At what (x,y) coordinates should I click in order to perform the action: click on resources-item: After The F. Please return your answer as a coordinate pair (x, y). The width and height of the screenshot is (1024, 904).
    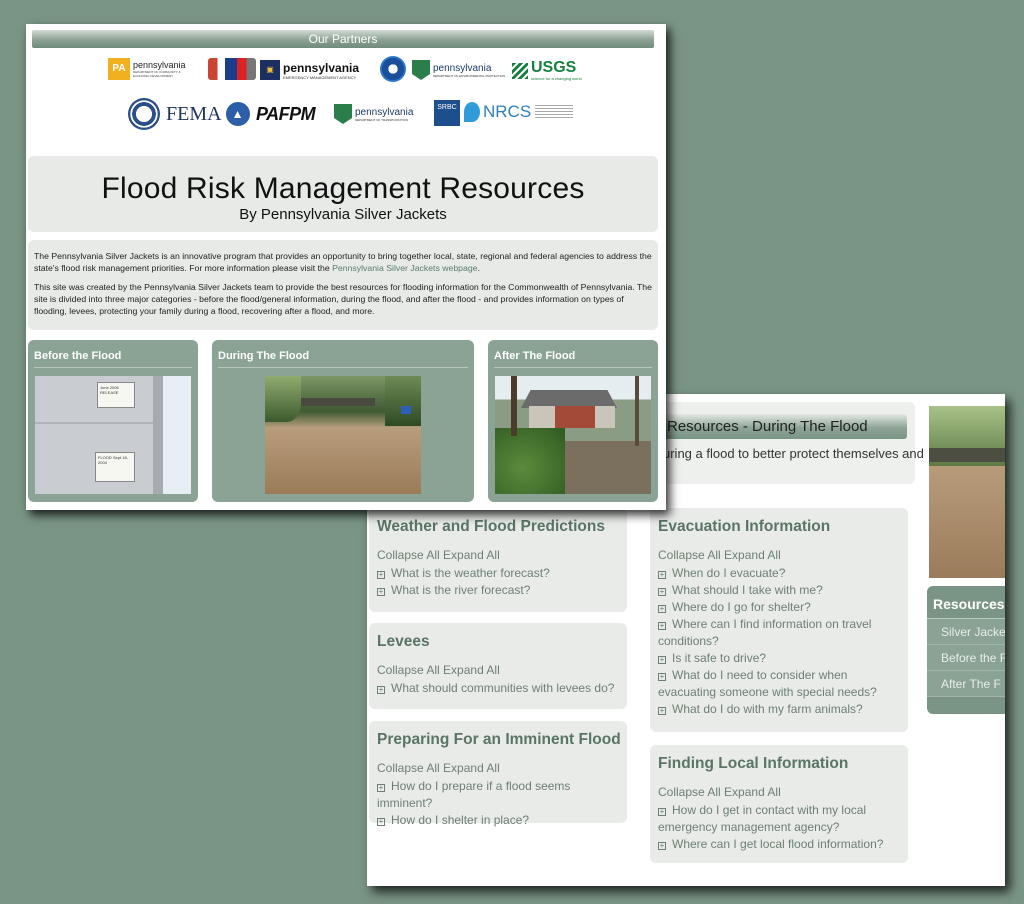
    Looking at the image, I should click on (966, 684).